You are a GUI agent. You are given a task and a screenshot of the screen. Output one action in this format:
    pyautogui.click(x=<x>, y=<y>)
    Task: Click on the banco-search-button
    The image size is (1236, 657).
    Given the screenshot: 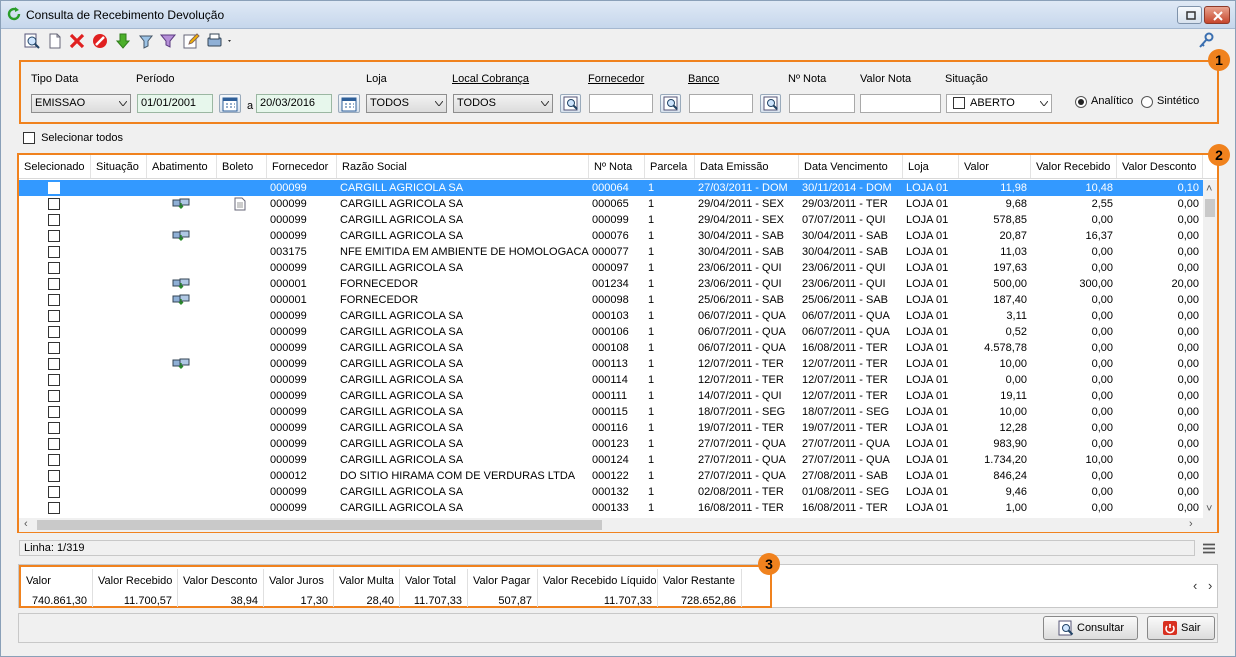 What is the action you would take?
    pyautogui.click(x=770, y=103)
    